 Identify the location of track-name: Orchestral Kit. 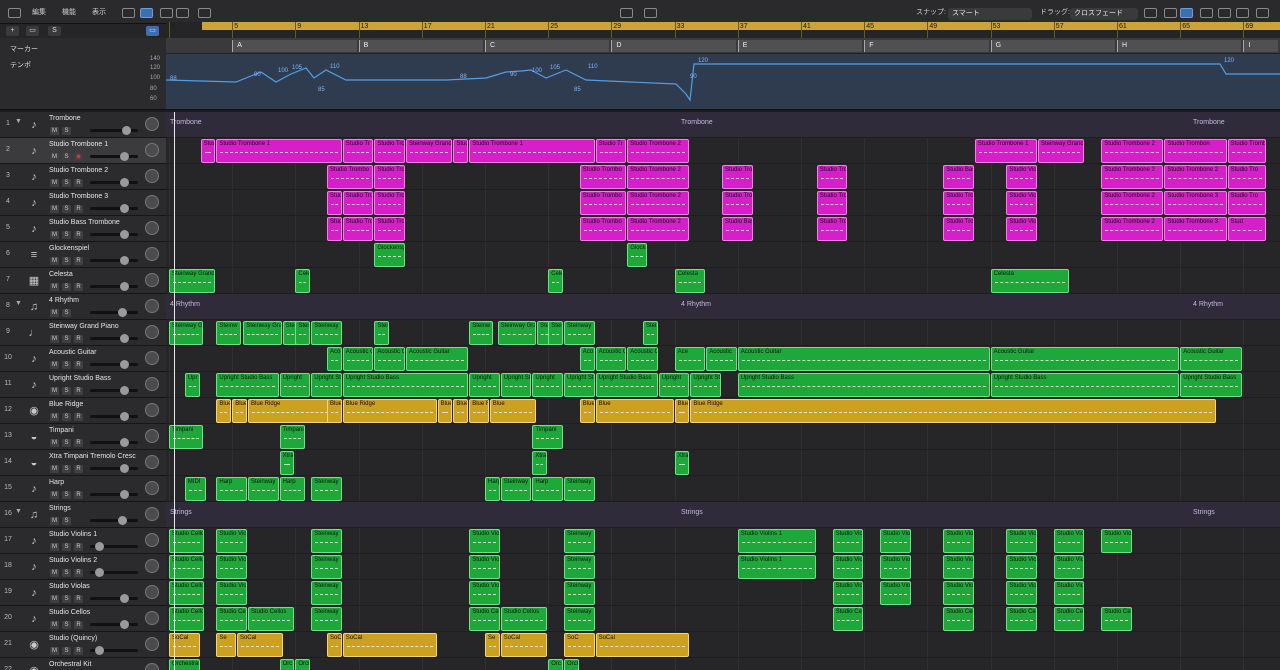
(70, 664).